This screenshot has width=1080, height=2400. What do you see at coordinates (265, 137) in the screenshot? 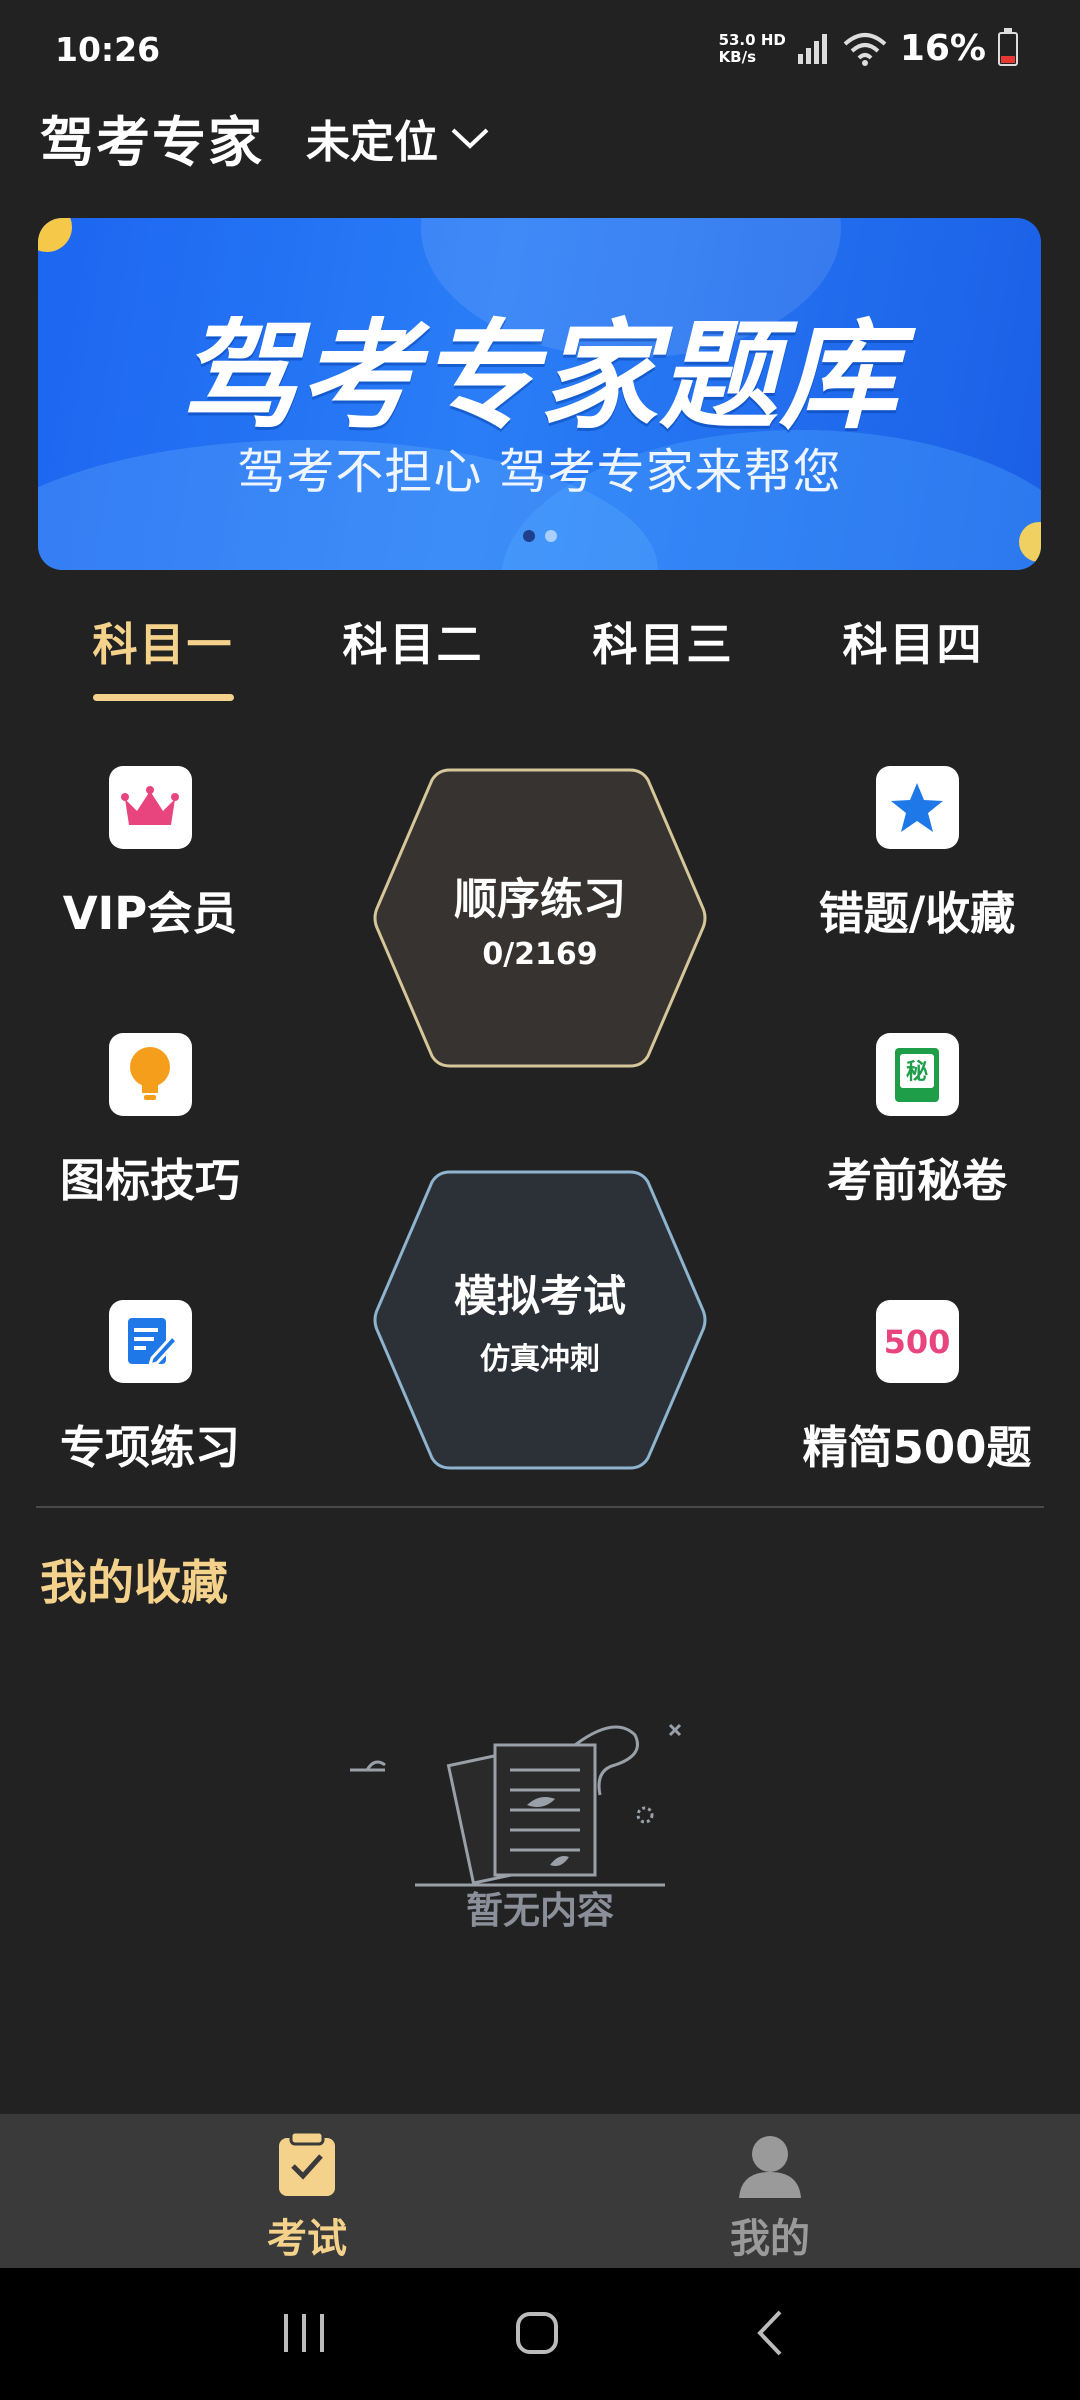
I see `app-header: 驾考专家 未定位` at bounding box center [265, 137].